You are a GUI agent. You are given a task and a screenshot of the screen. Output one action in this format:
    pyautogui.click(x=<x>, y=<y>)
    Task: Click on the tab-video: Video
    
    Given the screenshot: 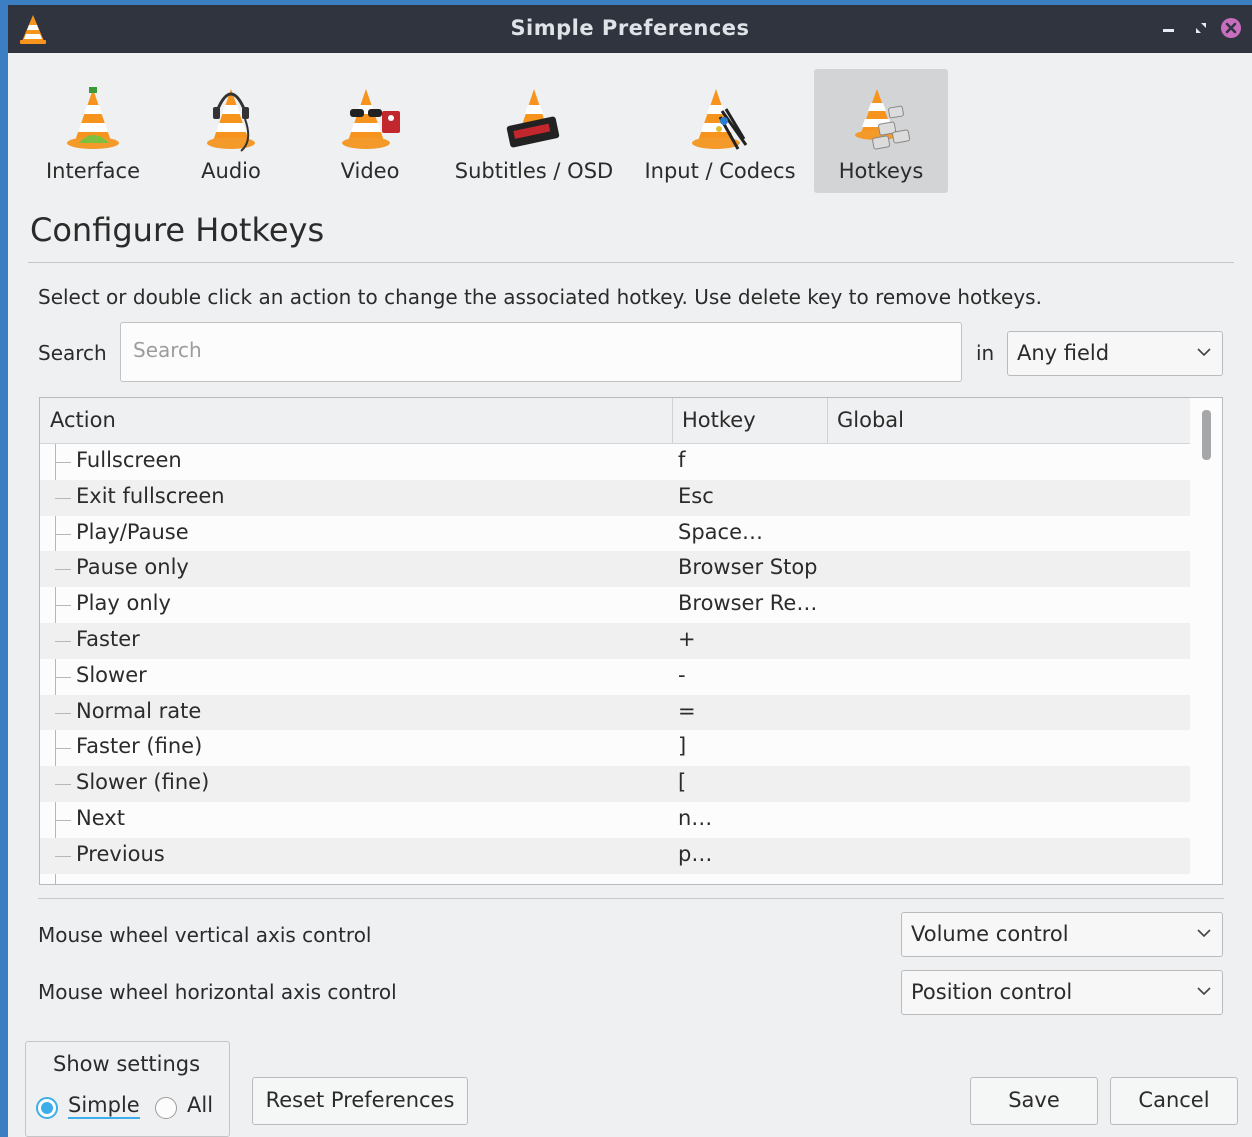 What is the action you would take?
    pyautogui.click(x=370, y=131)
    